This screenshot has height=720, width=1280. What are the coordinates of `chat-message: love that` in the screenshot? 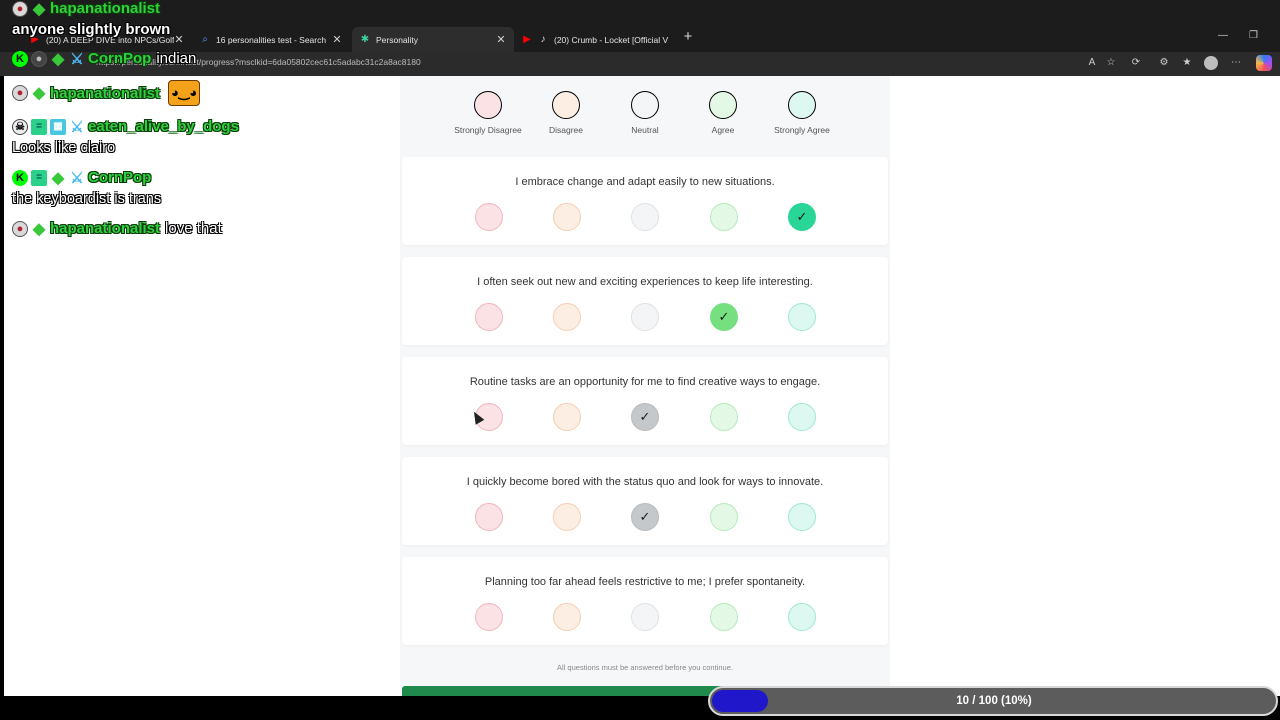 It's located at (193, 228).